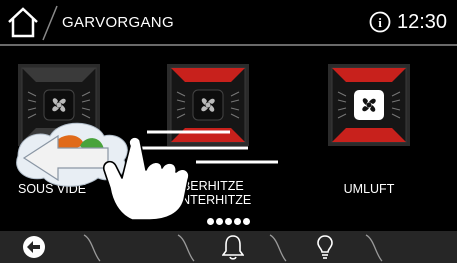 This screenshot has height=263, width=457. What do you see at coordinates (118, 22) in the screenshot?
I see `page-title: GARVORGANG` at bounding box center [118, 22].